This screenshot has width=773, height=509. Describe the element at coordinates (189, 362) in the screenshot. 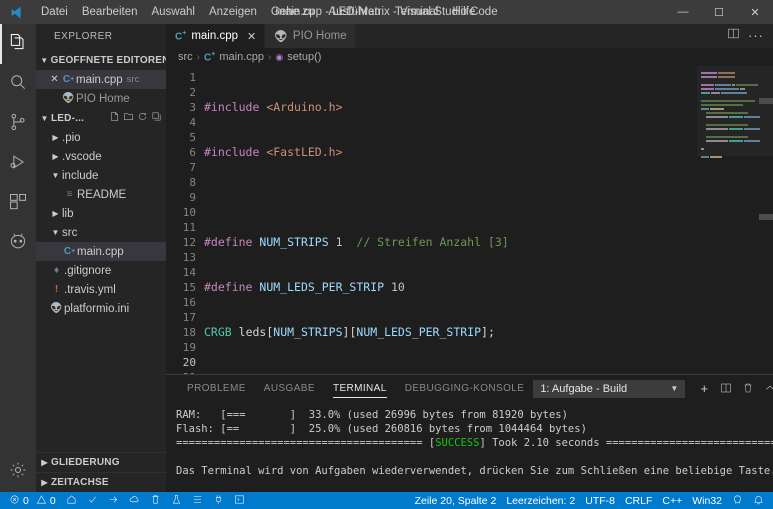

I see `line-number-current: 20` at that location.